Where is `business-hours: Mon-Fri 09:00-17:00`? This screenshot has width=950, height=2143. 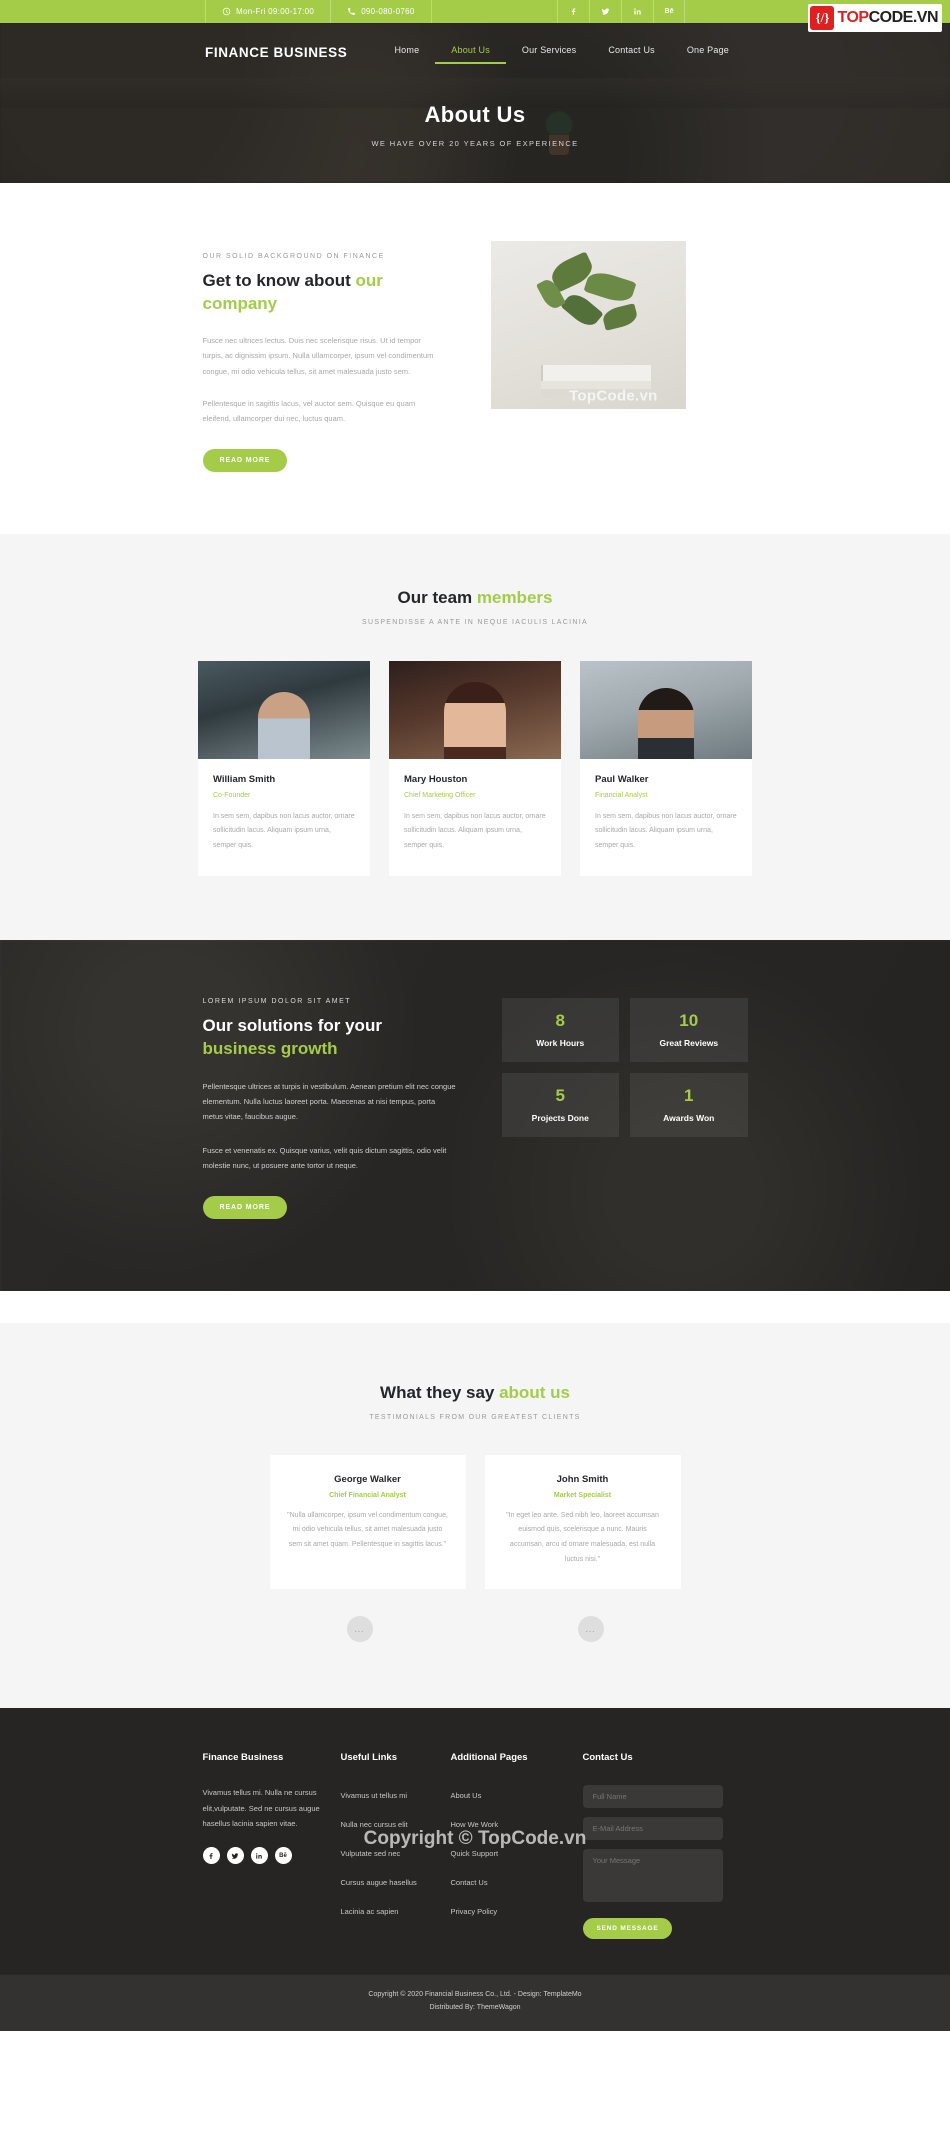
business-hours: Mon-Fri 09:00-17:00 is located at coordinates (268, 11).